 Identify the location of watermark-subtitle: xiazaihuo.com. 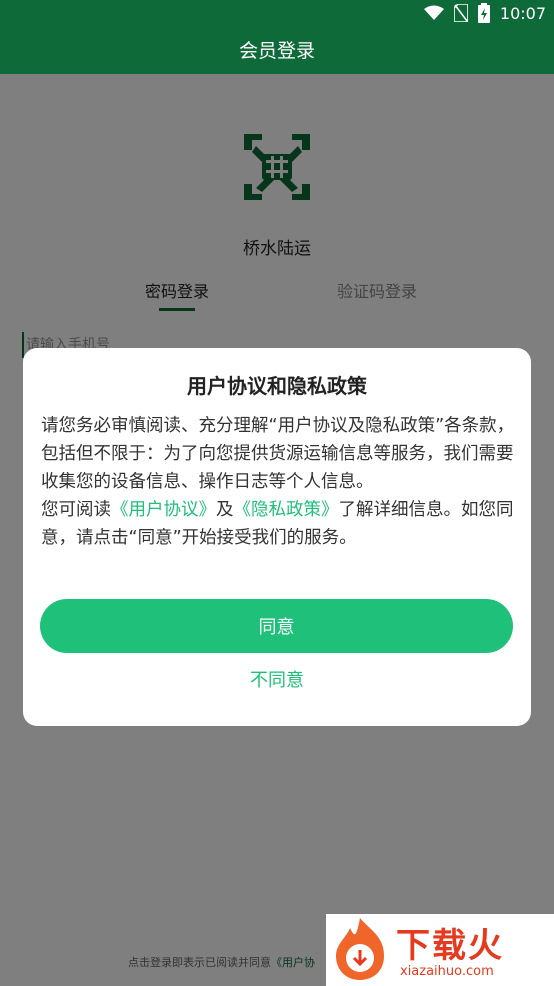
(447, 971).